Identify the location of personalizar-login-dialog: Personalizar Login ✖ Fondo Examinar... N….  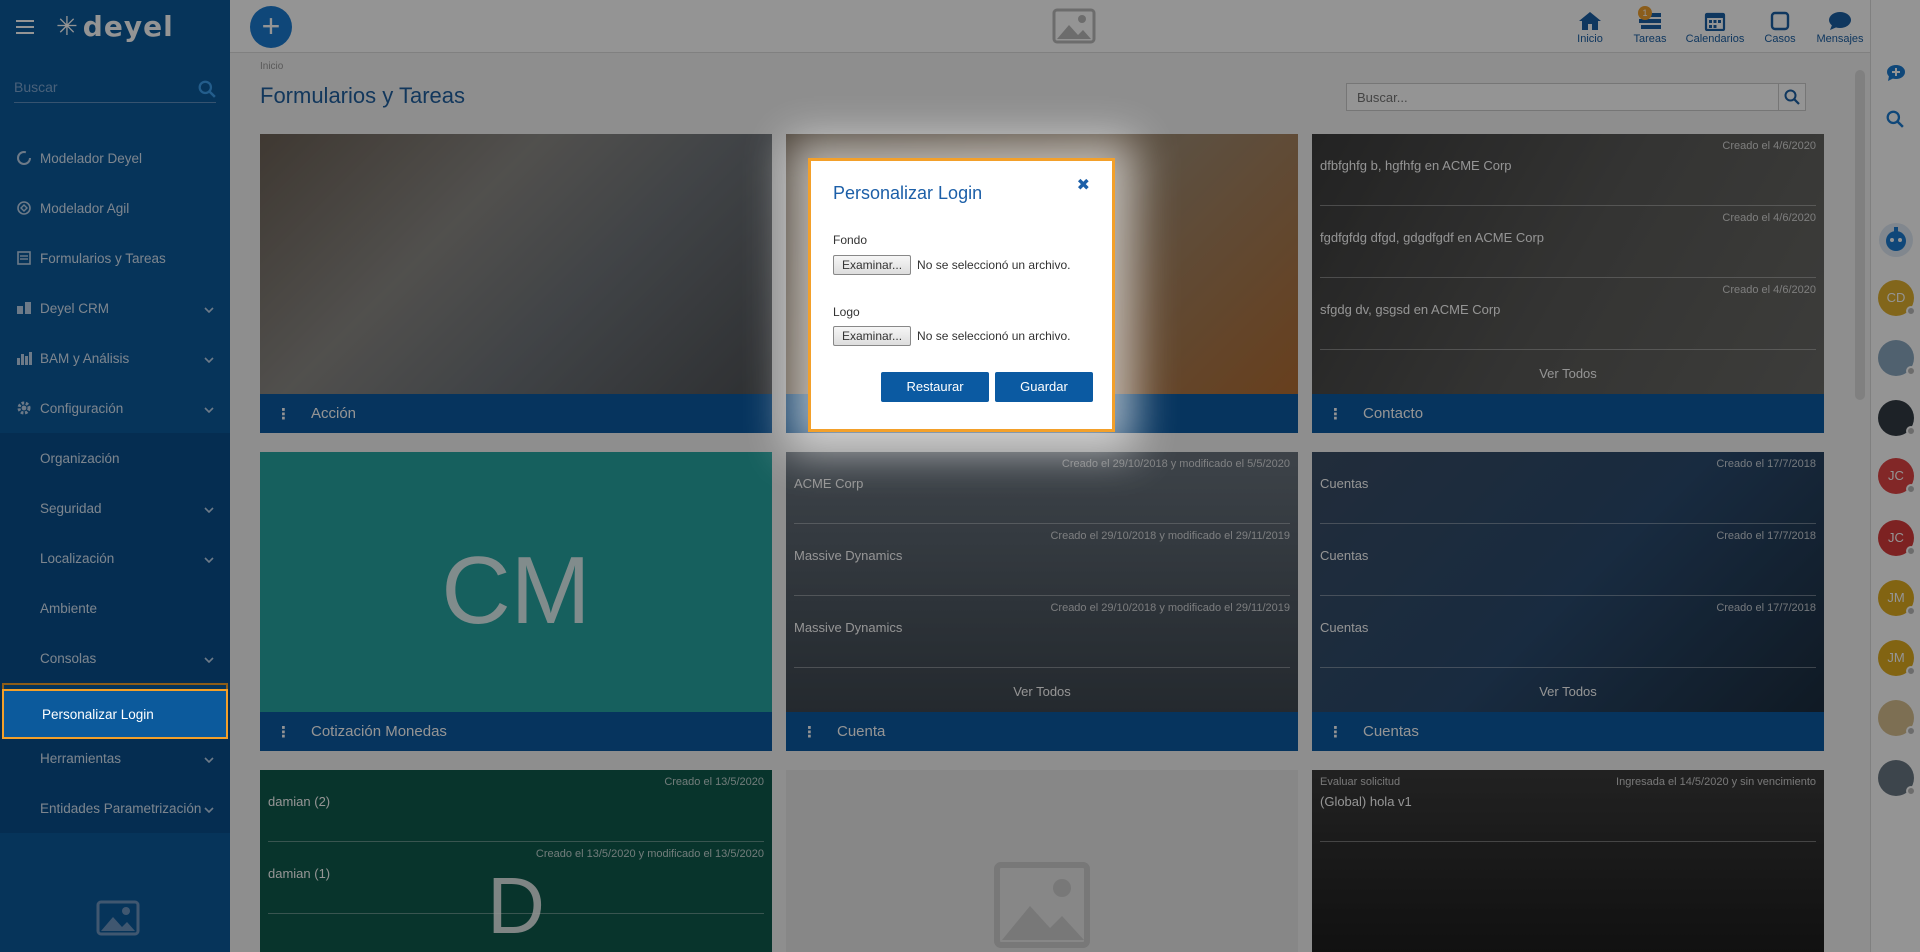
(961, 295).